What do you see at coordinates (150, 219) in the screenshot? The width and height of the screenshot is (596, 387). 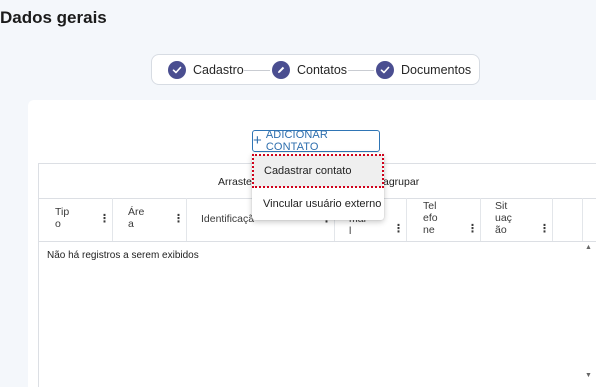 I see `column-header-area: Áre a ⋮` at bounding box center [150, 219].